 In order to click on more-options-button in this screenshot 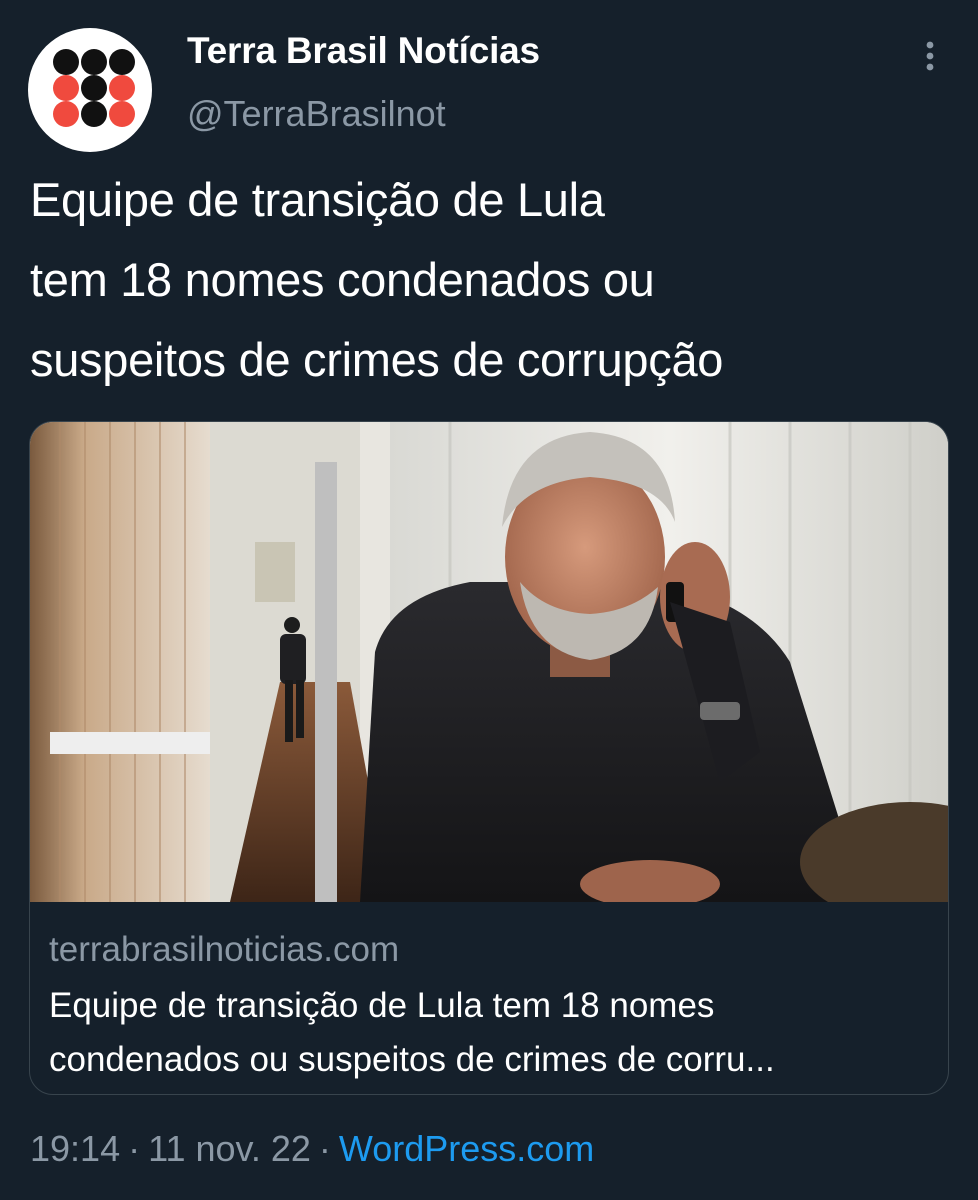, I will do `click(930, 56)`.